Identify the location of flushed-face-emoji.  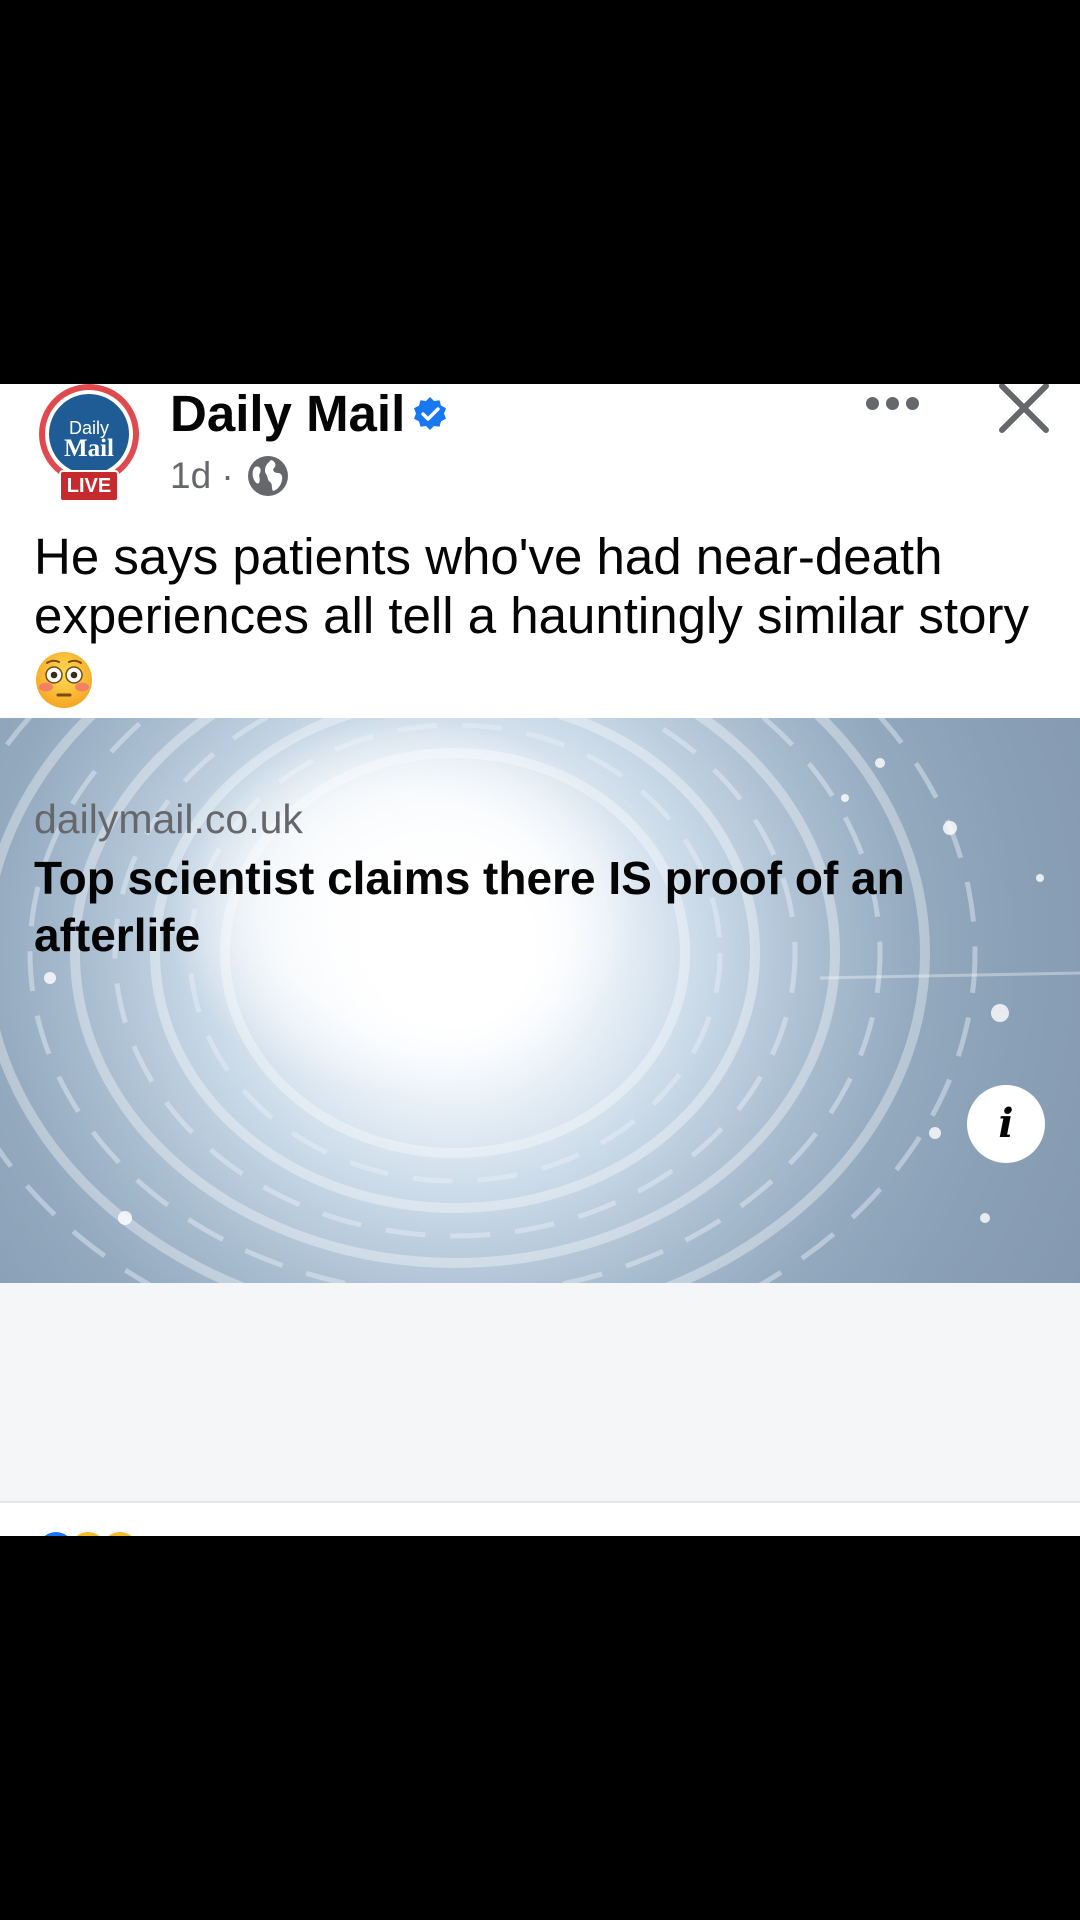
(64, 680).